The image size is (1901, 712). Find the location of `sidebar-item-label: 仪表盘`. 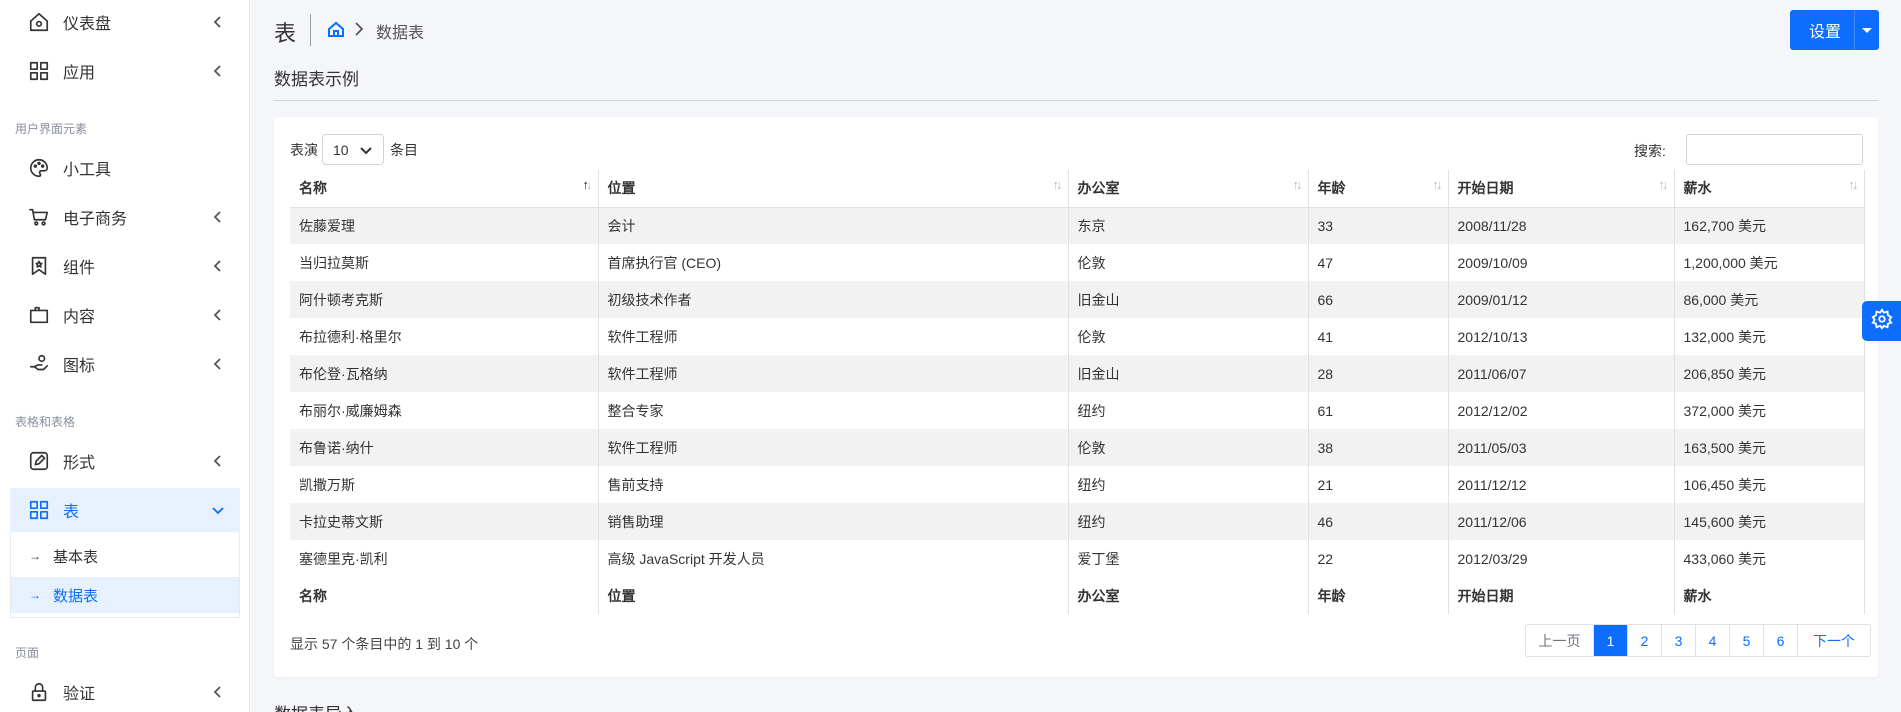

sidebar-item-label: 仪表盘 is located at coordinates (87, 24).